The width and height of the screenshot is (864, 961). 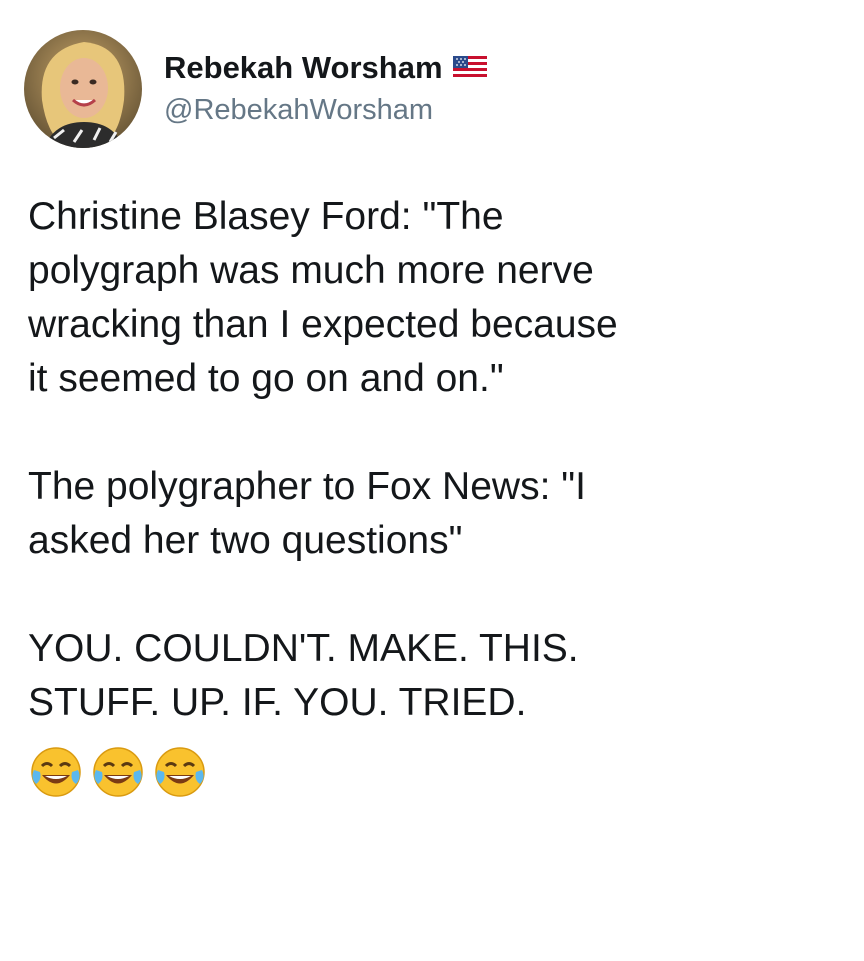 What do you see at coordinates (325, 110) in the screenshot?
I see `user-handle: @RebekahWorsham` at bounding box center [325, 110].